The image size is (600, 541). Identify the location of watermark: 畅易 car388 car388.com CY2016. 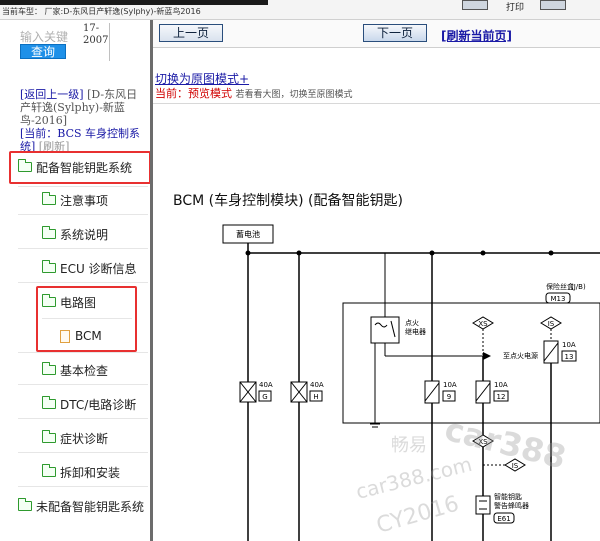
(461, 474).